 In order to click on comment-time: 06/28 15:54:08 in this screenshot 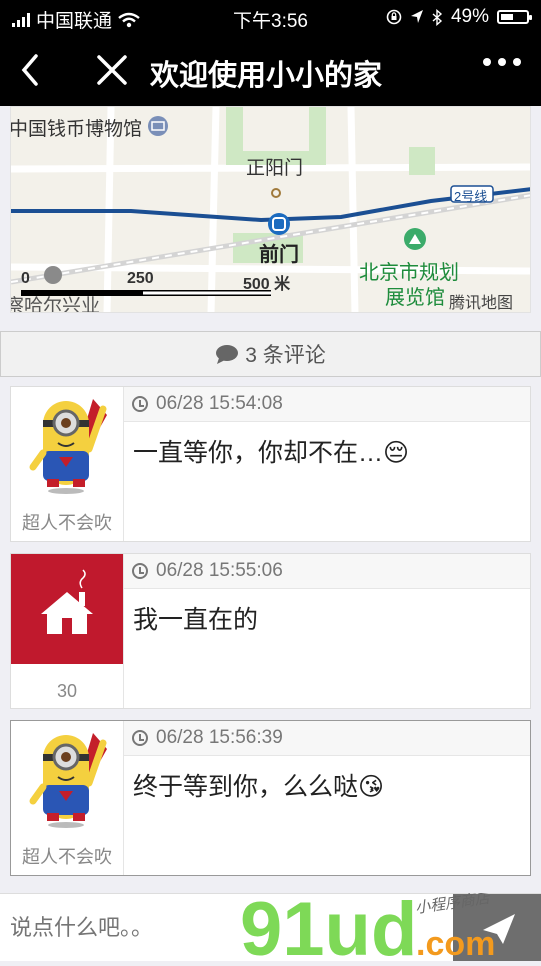, I will do `click(219, 403)`.